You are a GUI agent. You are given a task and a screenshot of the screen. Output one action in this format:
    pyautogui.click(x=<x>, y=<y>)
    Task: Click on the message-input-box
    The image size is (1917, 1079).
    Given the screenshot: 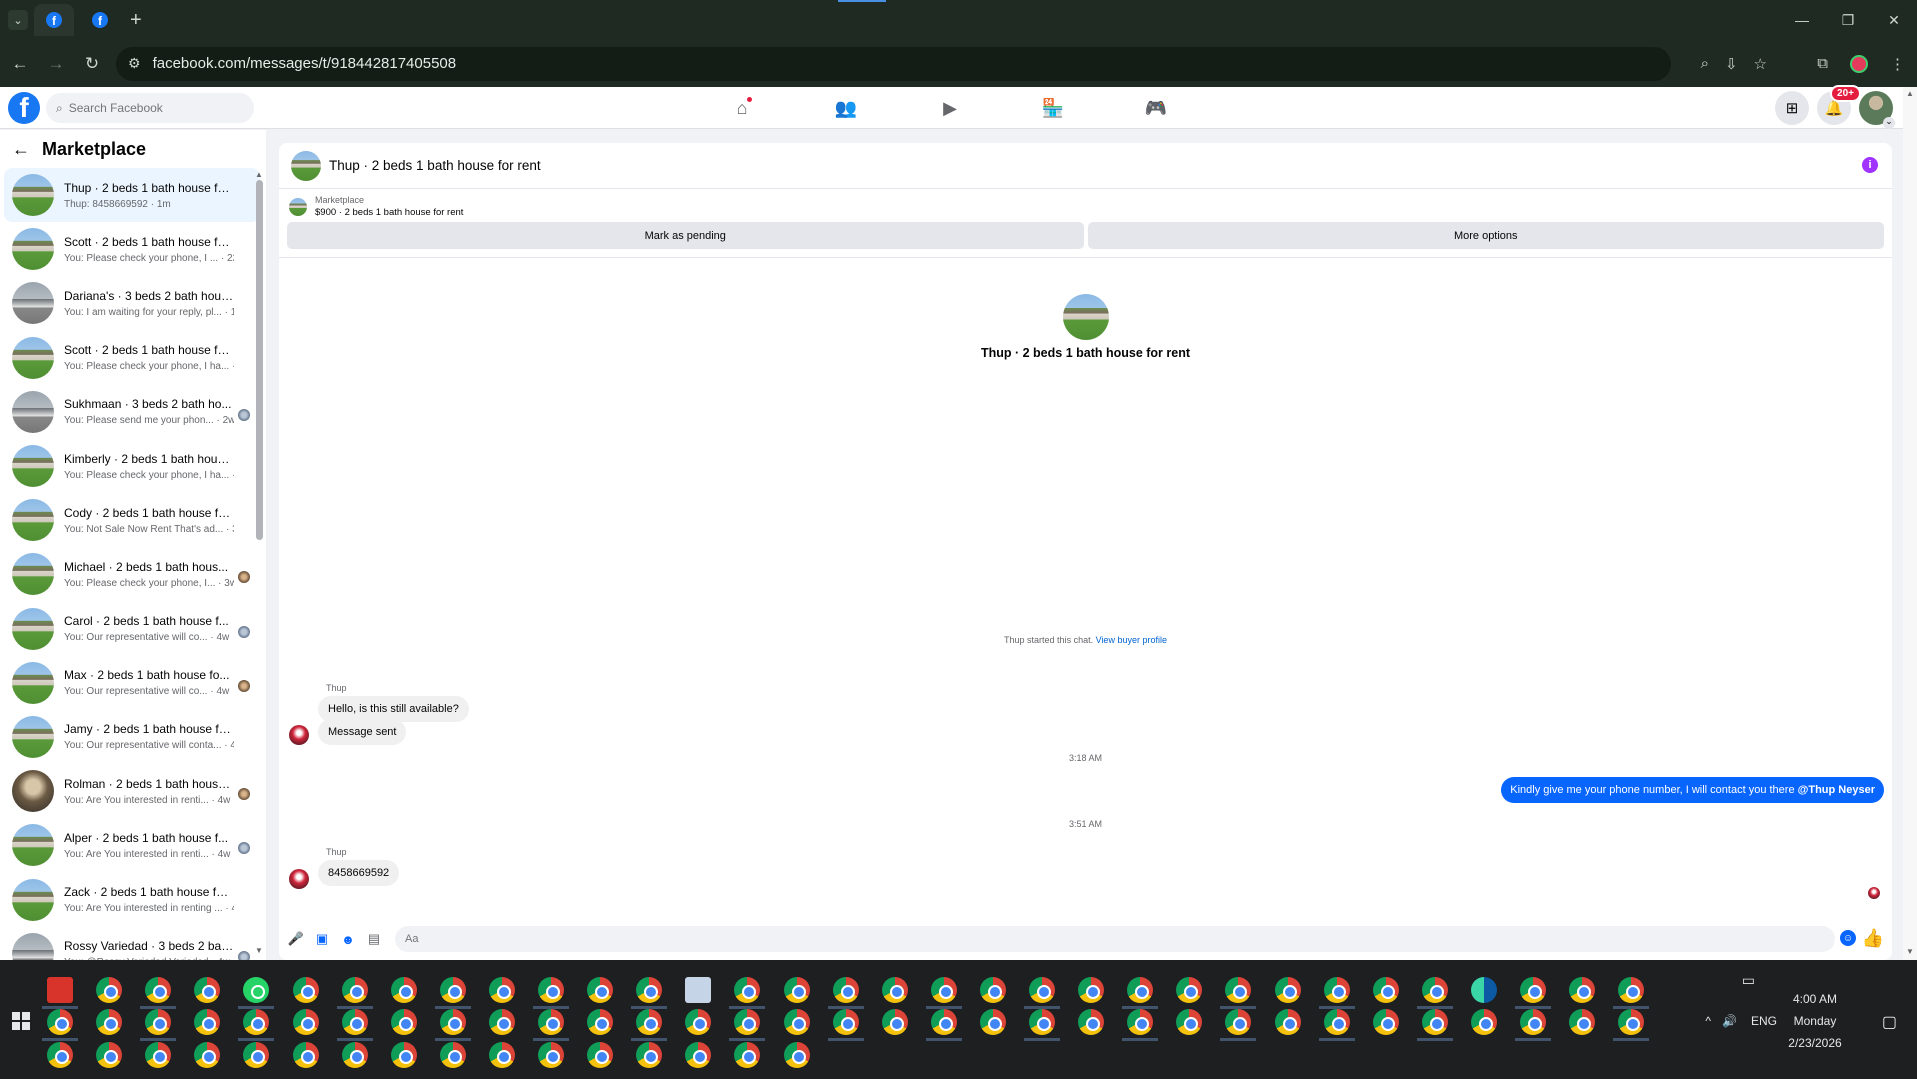 What is the action you would take?
    pyautogui.click(x=1115, y=939)
    